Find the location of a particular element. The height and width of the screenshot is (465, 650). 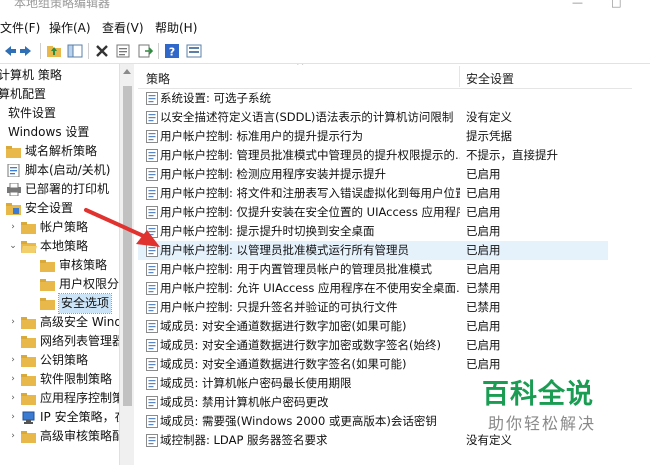

column-header-policy: 策略 is located at coordinates (158, 78).